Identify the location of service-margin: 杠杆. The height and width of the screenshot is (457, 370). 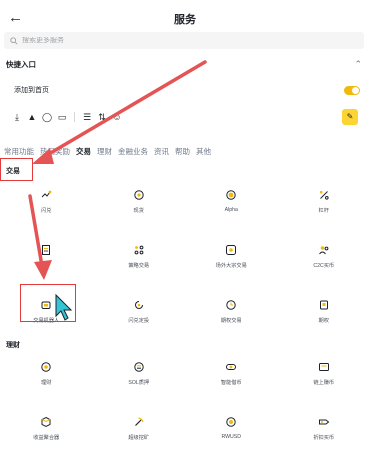
(324, 211).